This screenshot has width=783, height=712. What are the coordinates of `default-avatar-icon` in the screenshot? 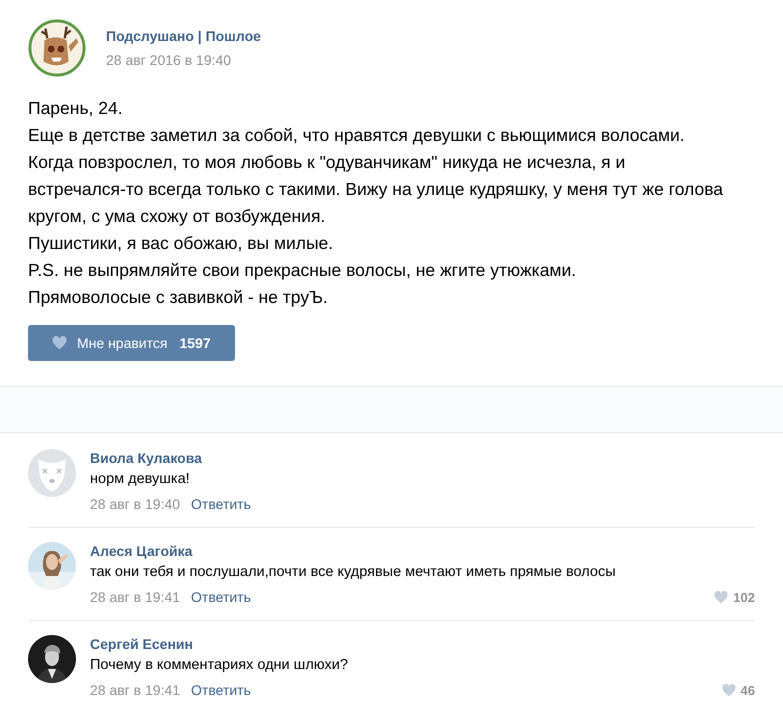 It's located at (52, 473).